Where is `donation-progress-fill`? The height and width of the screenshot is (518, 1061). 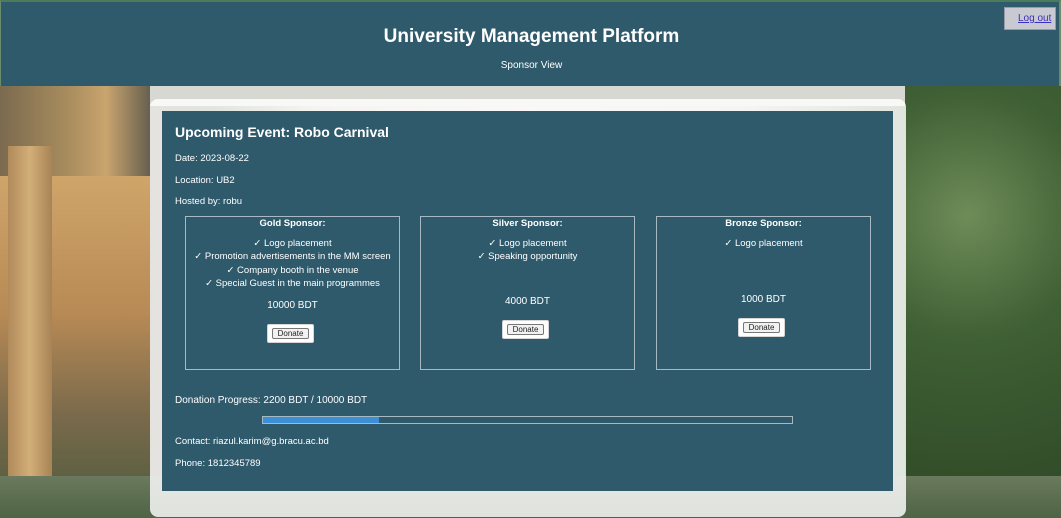
donation-progress-fill is located at coordinates (321, 420).